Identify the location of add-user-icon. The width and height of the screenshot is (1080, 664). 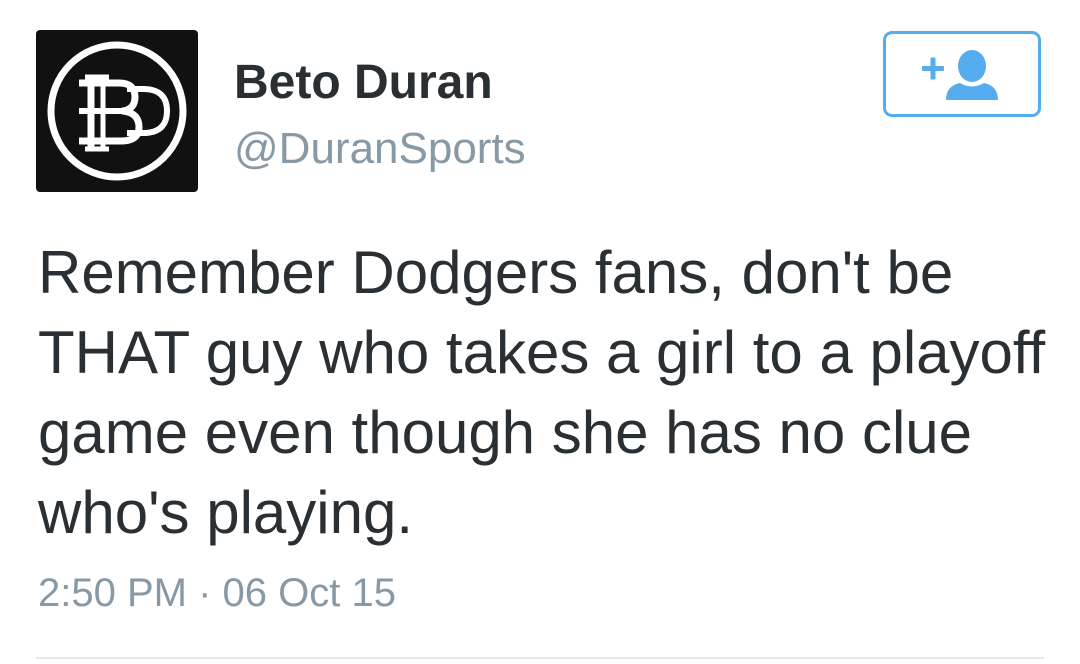
(960, 75).